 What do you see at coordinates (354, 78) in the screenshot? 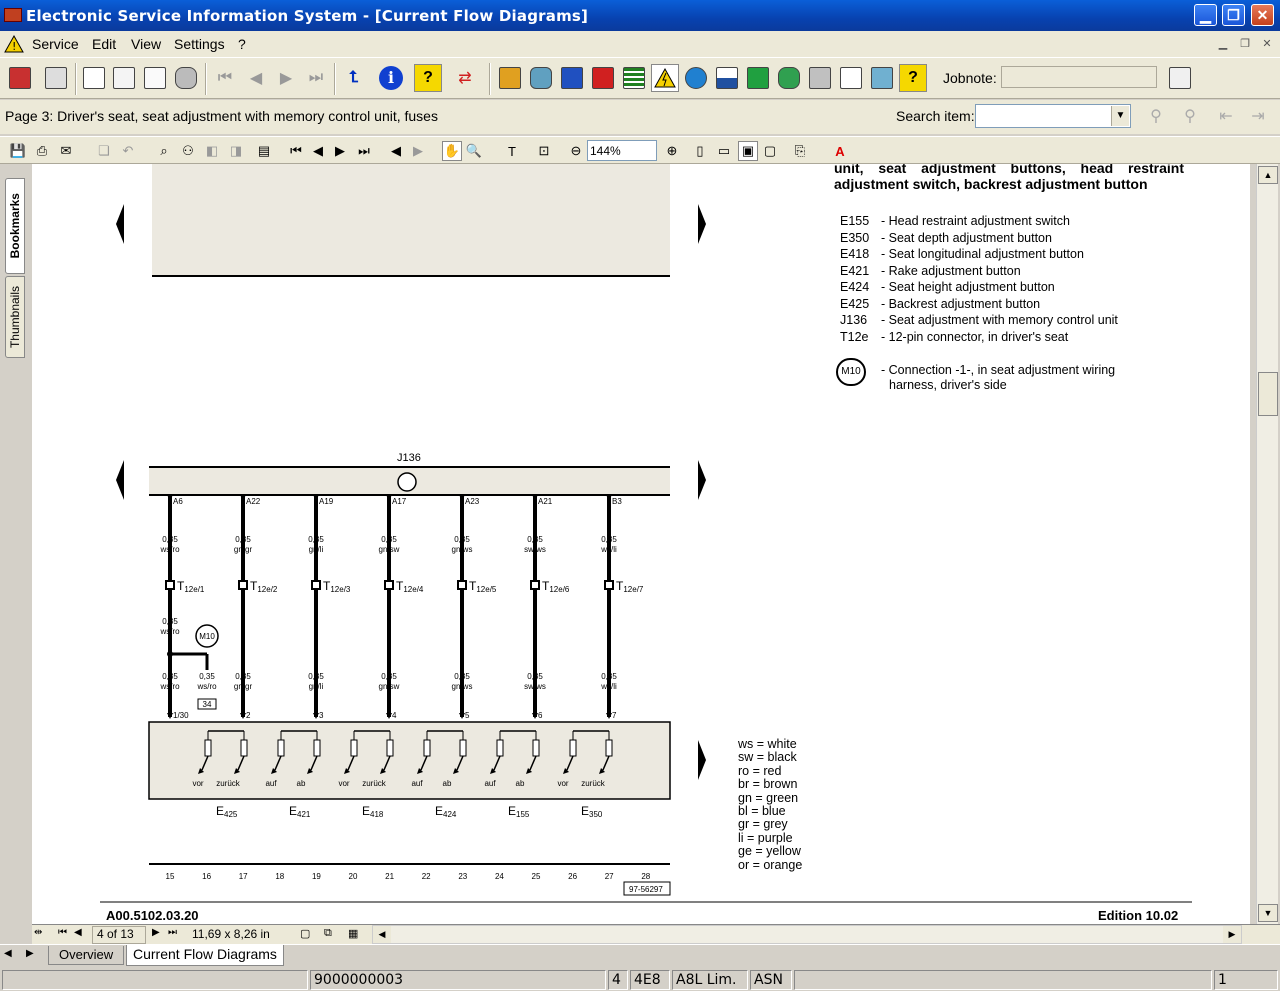
I see `up-level-icon: ⮤` at bounding box center [354, 78].